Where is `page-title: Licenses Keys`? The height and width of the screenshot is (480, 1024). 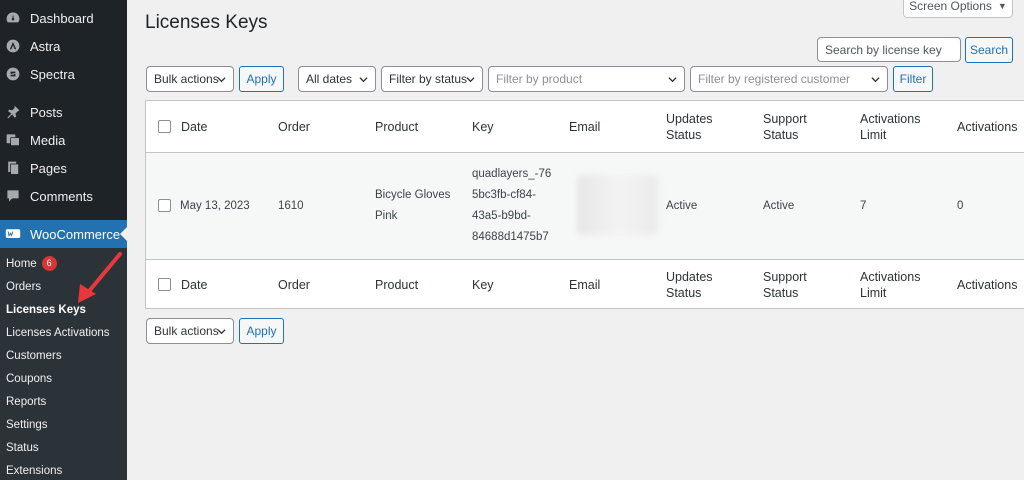 page-title: Licenses Keys is located at coordinates (206, 22).